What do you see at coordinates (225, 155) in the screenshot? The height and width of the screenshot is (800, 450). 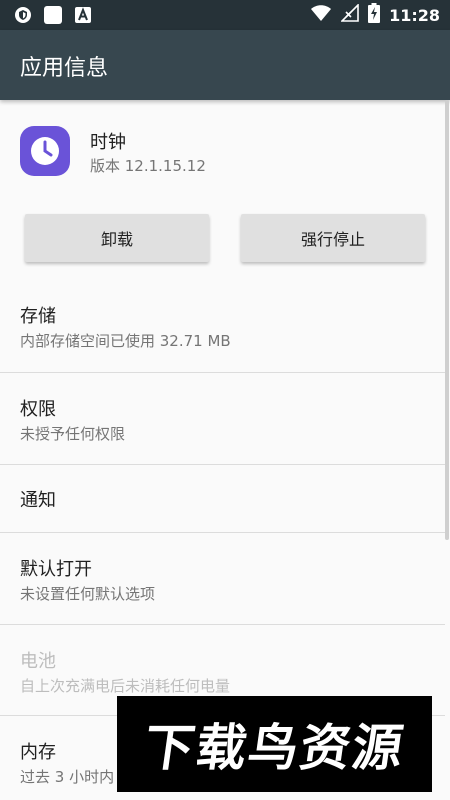 I see `app-header: 时钟 版本 12.1.15.12` at bounding box center [225, 155].